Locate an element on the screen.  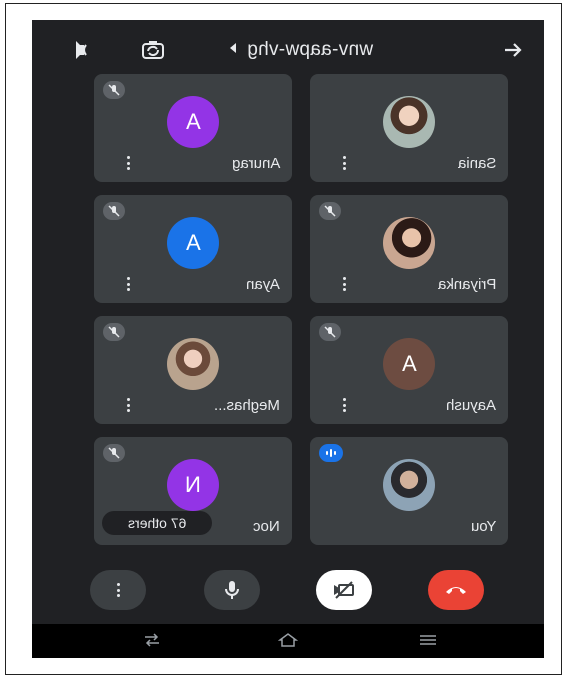
end-call-icon is located at coordinates (456, 590).